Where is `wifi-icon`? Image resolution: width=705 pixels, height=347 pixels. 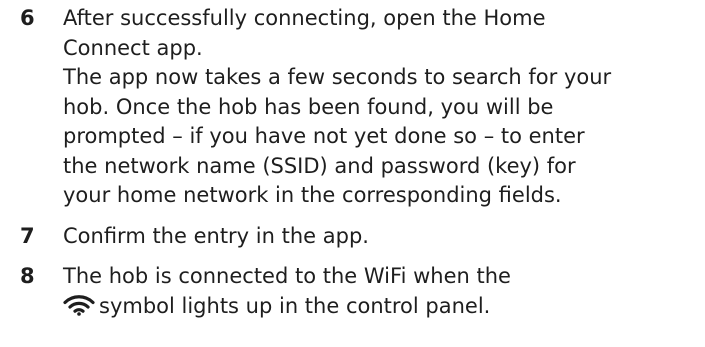 wifi-icon is located at coordinates (79, 305).